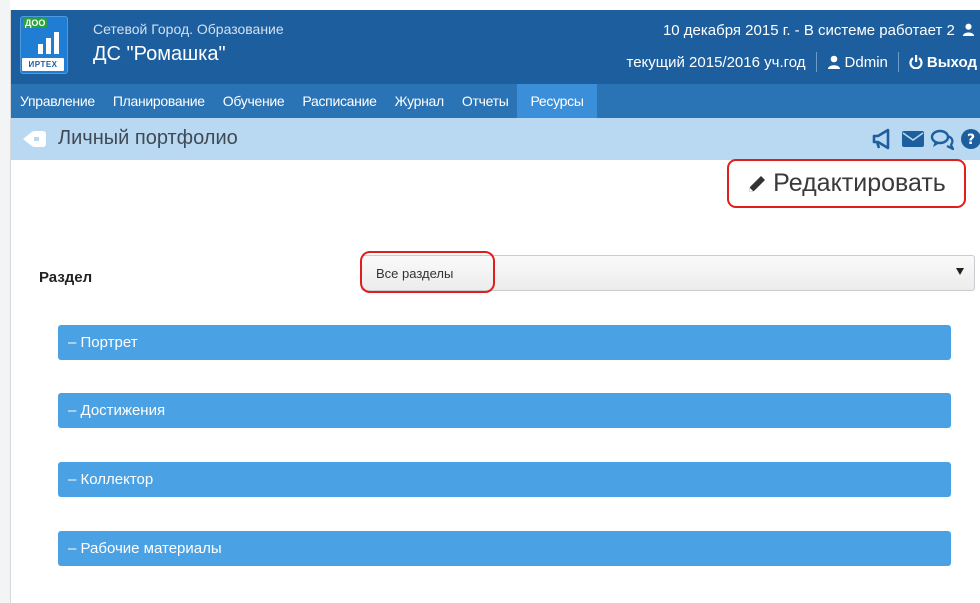  What do you see at coordinates (66, 277) in the screenshot?
I see `section-label: Раздел` at bounding box center [66, 277].